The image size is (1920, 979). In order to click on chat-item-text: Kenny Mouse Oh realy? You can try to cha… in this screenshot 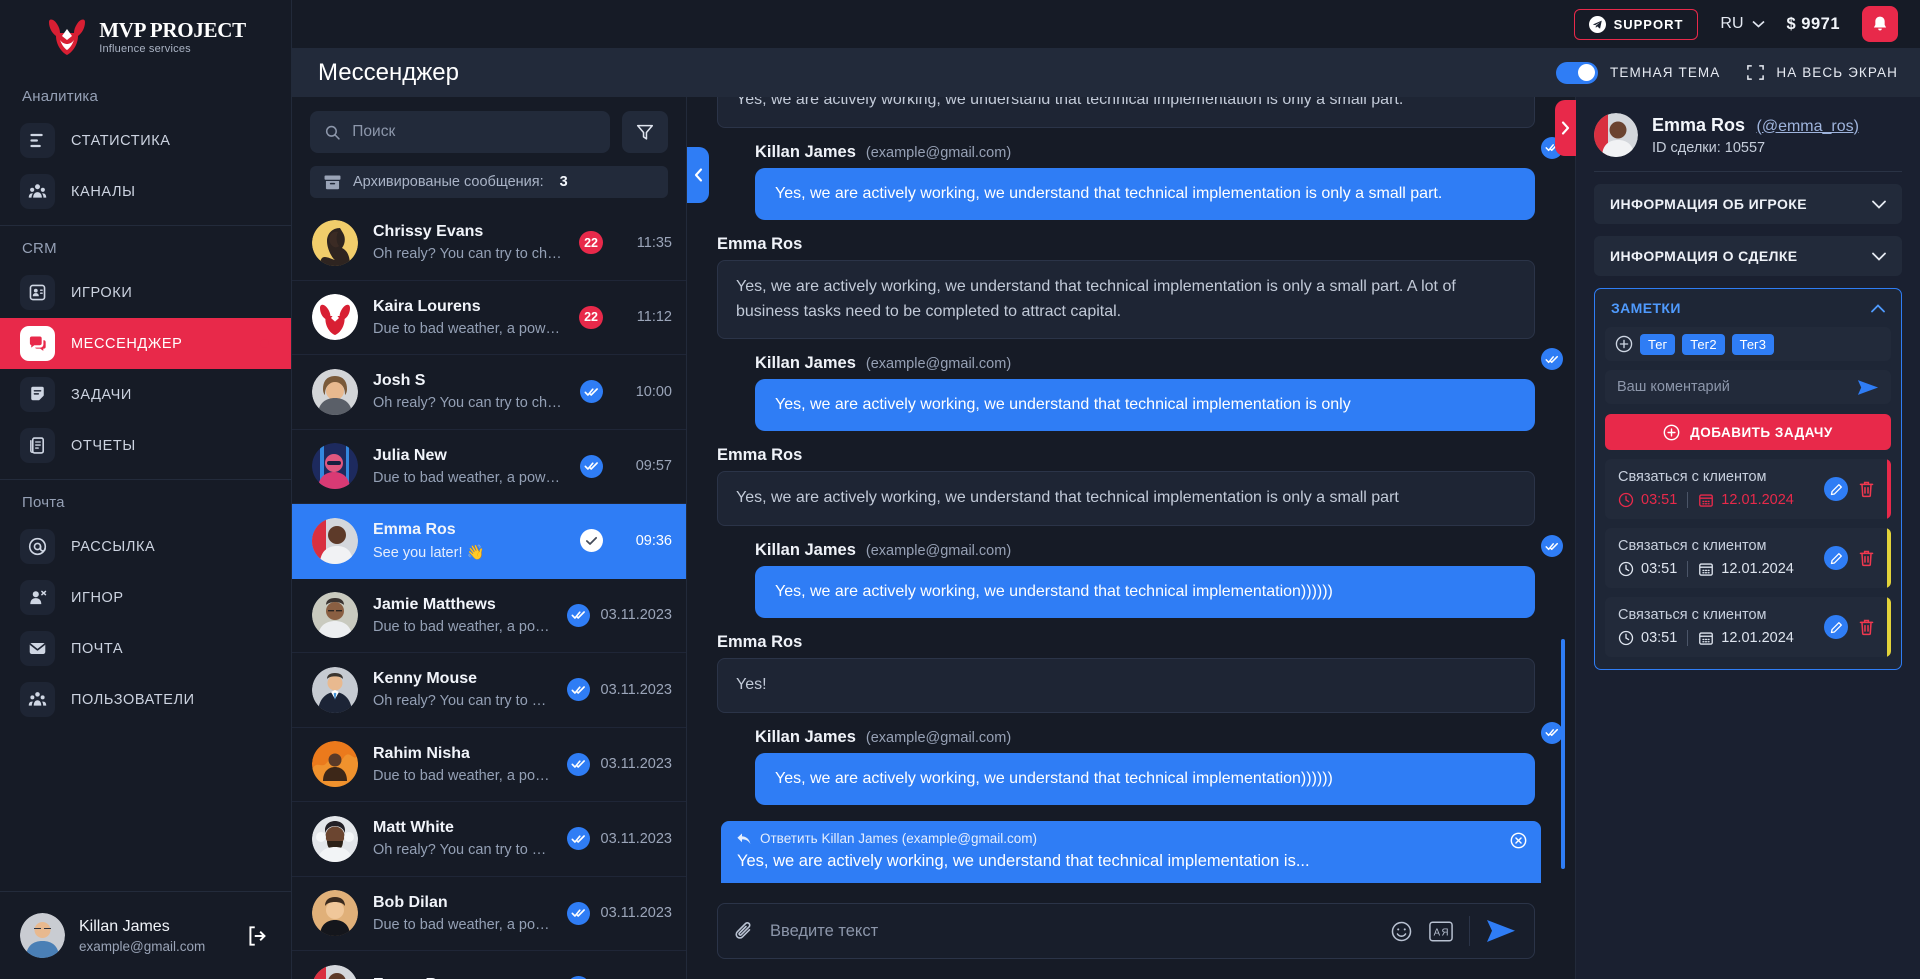, I will do `click(462, 689)`.